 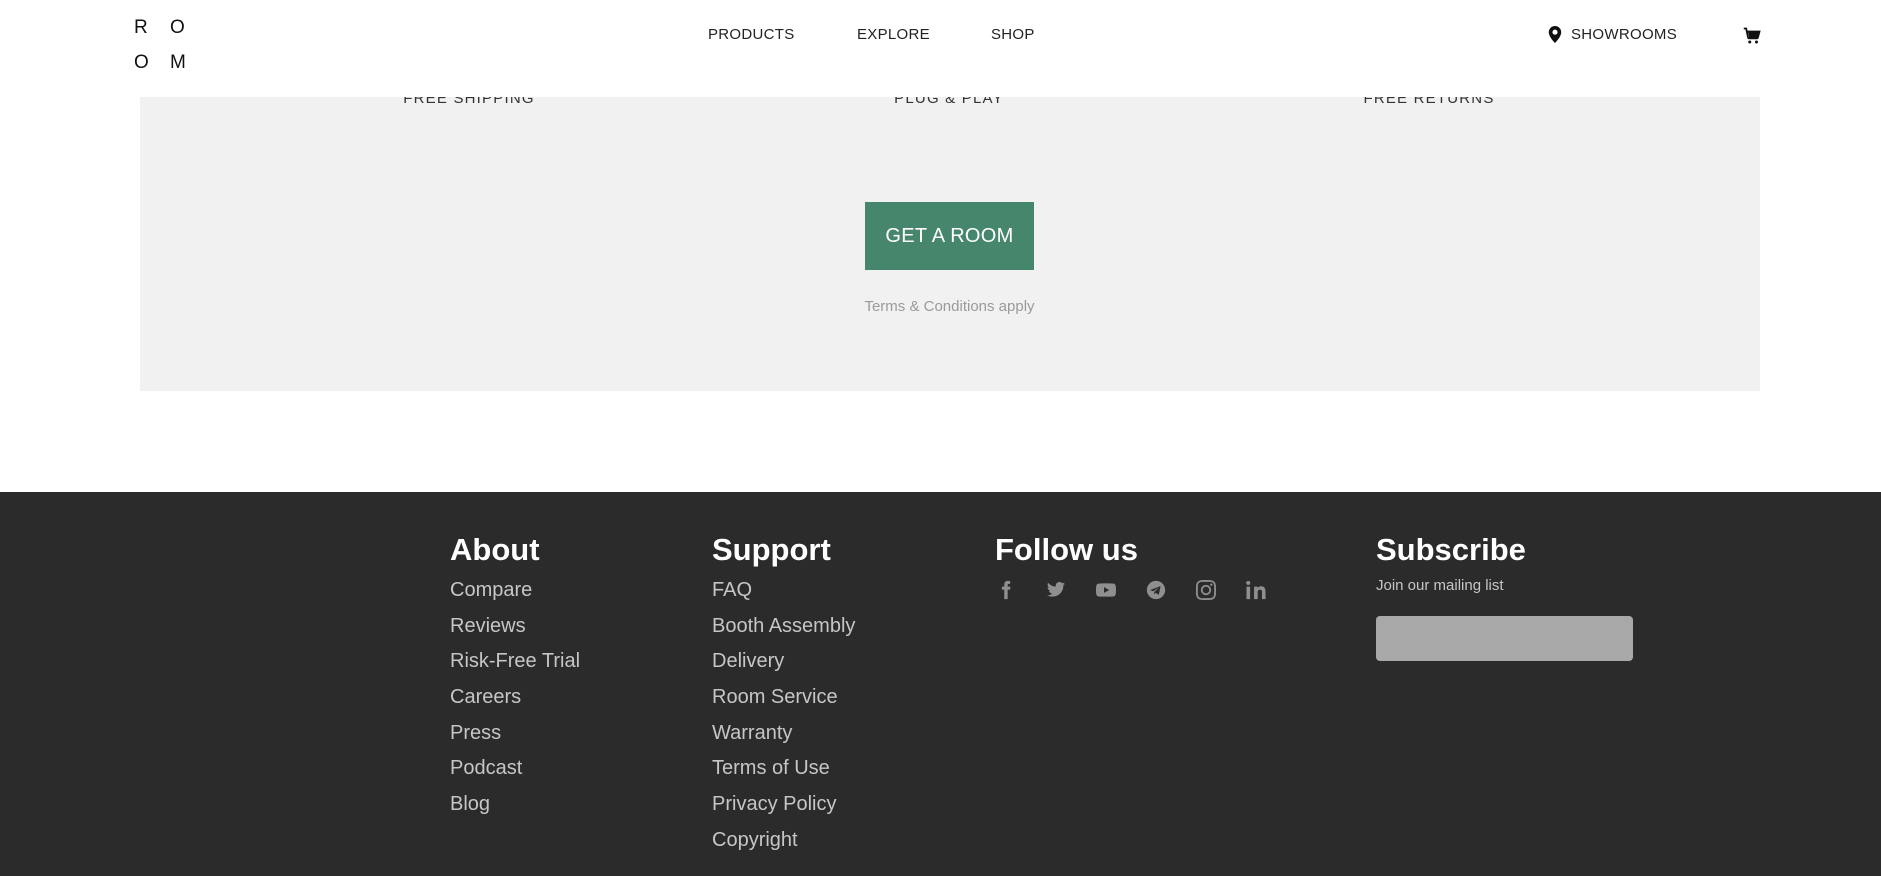 I want to click on footer-link-reviews: Reviews, so click(x=515, y=633).